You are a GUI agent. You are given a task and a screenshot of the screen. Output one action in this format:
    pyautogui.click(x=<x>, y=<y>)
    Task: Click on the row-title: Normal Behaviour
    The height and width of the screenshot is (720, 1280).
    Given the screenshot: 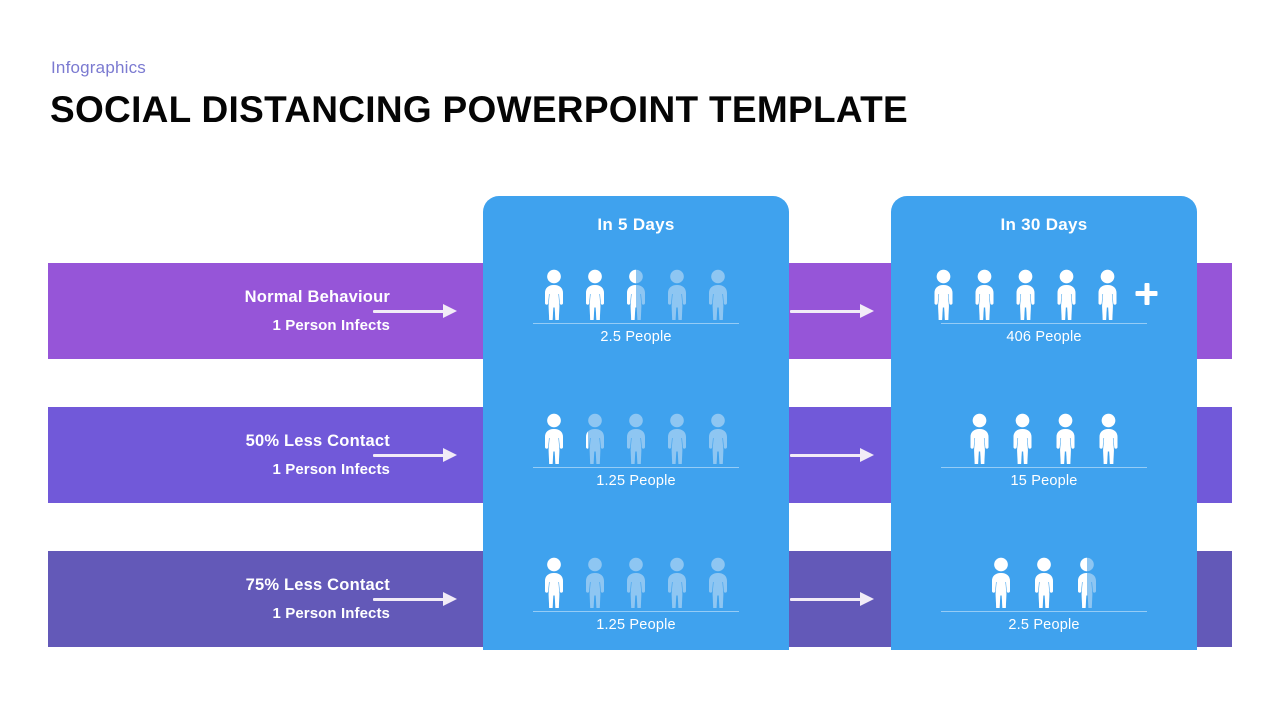 What is the action you would take?
    pyautogui.click(x=317, y=296)
    